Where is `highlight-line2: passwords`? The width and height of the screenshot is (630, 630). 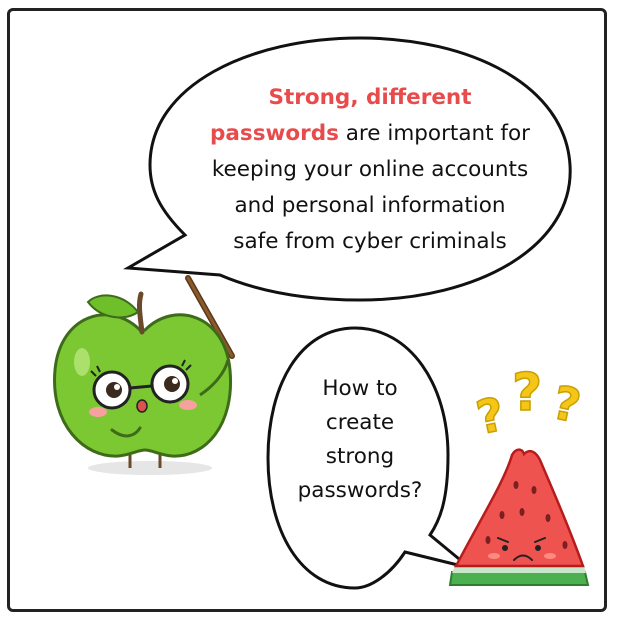 highlight-line2: passwords is located at coordinates (274, 133).